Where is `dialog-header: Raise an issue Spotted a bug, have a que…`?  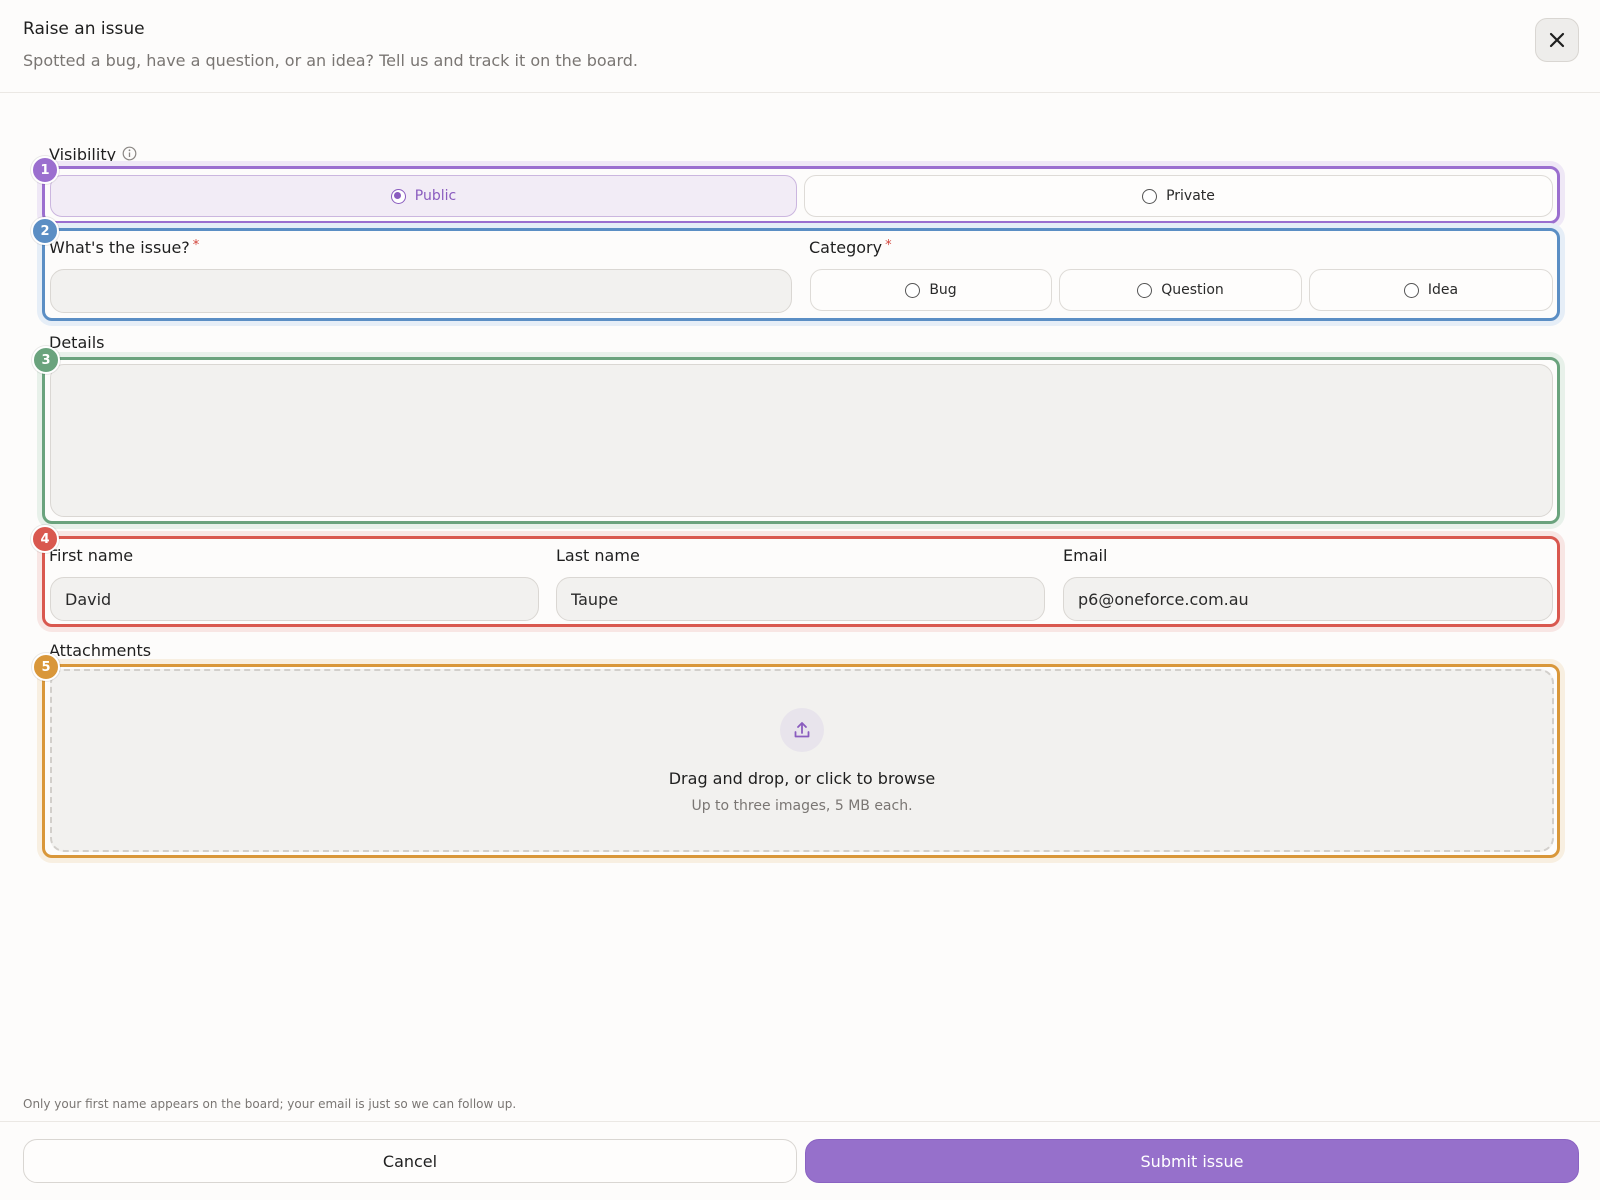
dialog-header: Raise an issue Spotted a bug, have a que… is located at coordinates (800, 46).